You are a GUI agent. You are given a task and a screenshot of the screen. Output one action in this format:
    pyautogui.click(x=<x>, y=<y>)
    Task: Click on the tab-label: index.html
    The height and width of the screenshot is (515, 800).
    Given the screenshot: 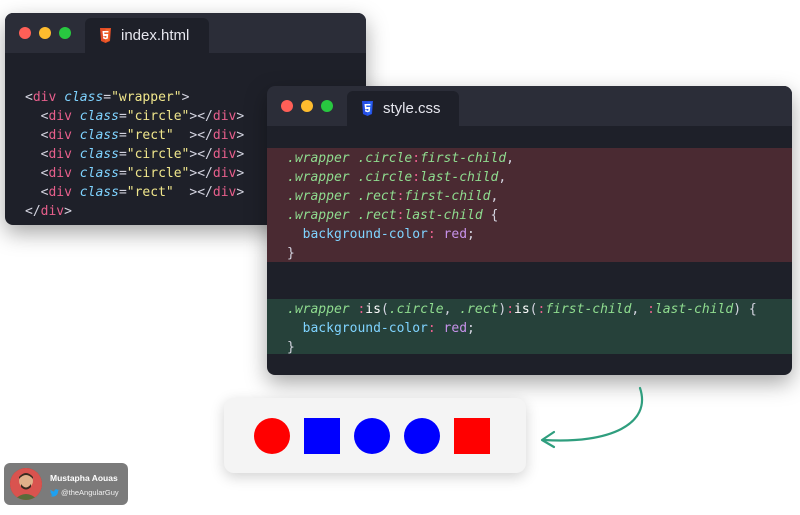 What is the action you would take?
    pyautogui.click(x=155, y=35)
    